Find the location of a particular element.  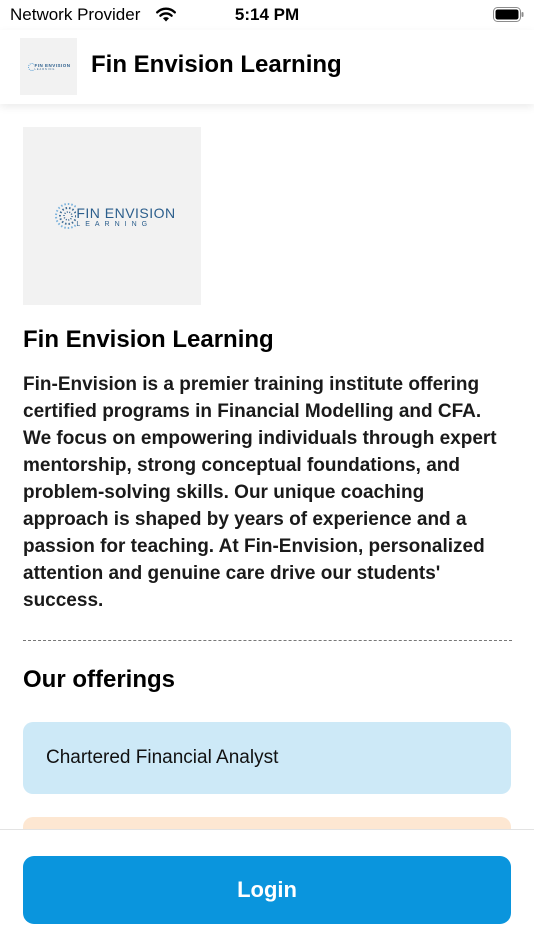

hero-logo: FIN ENVISION LEARNING is located at coordinates (112, 216).